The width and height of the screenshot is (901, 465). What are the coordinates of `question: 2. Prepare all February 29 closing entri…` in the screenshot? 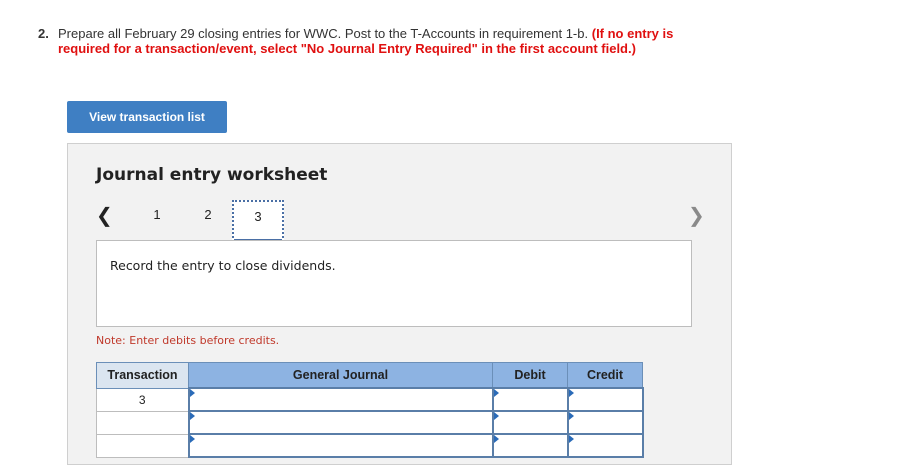 It's located at (358, 41).